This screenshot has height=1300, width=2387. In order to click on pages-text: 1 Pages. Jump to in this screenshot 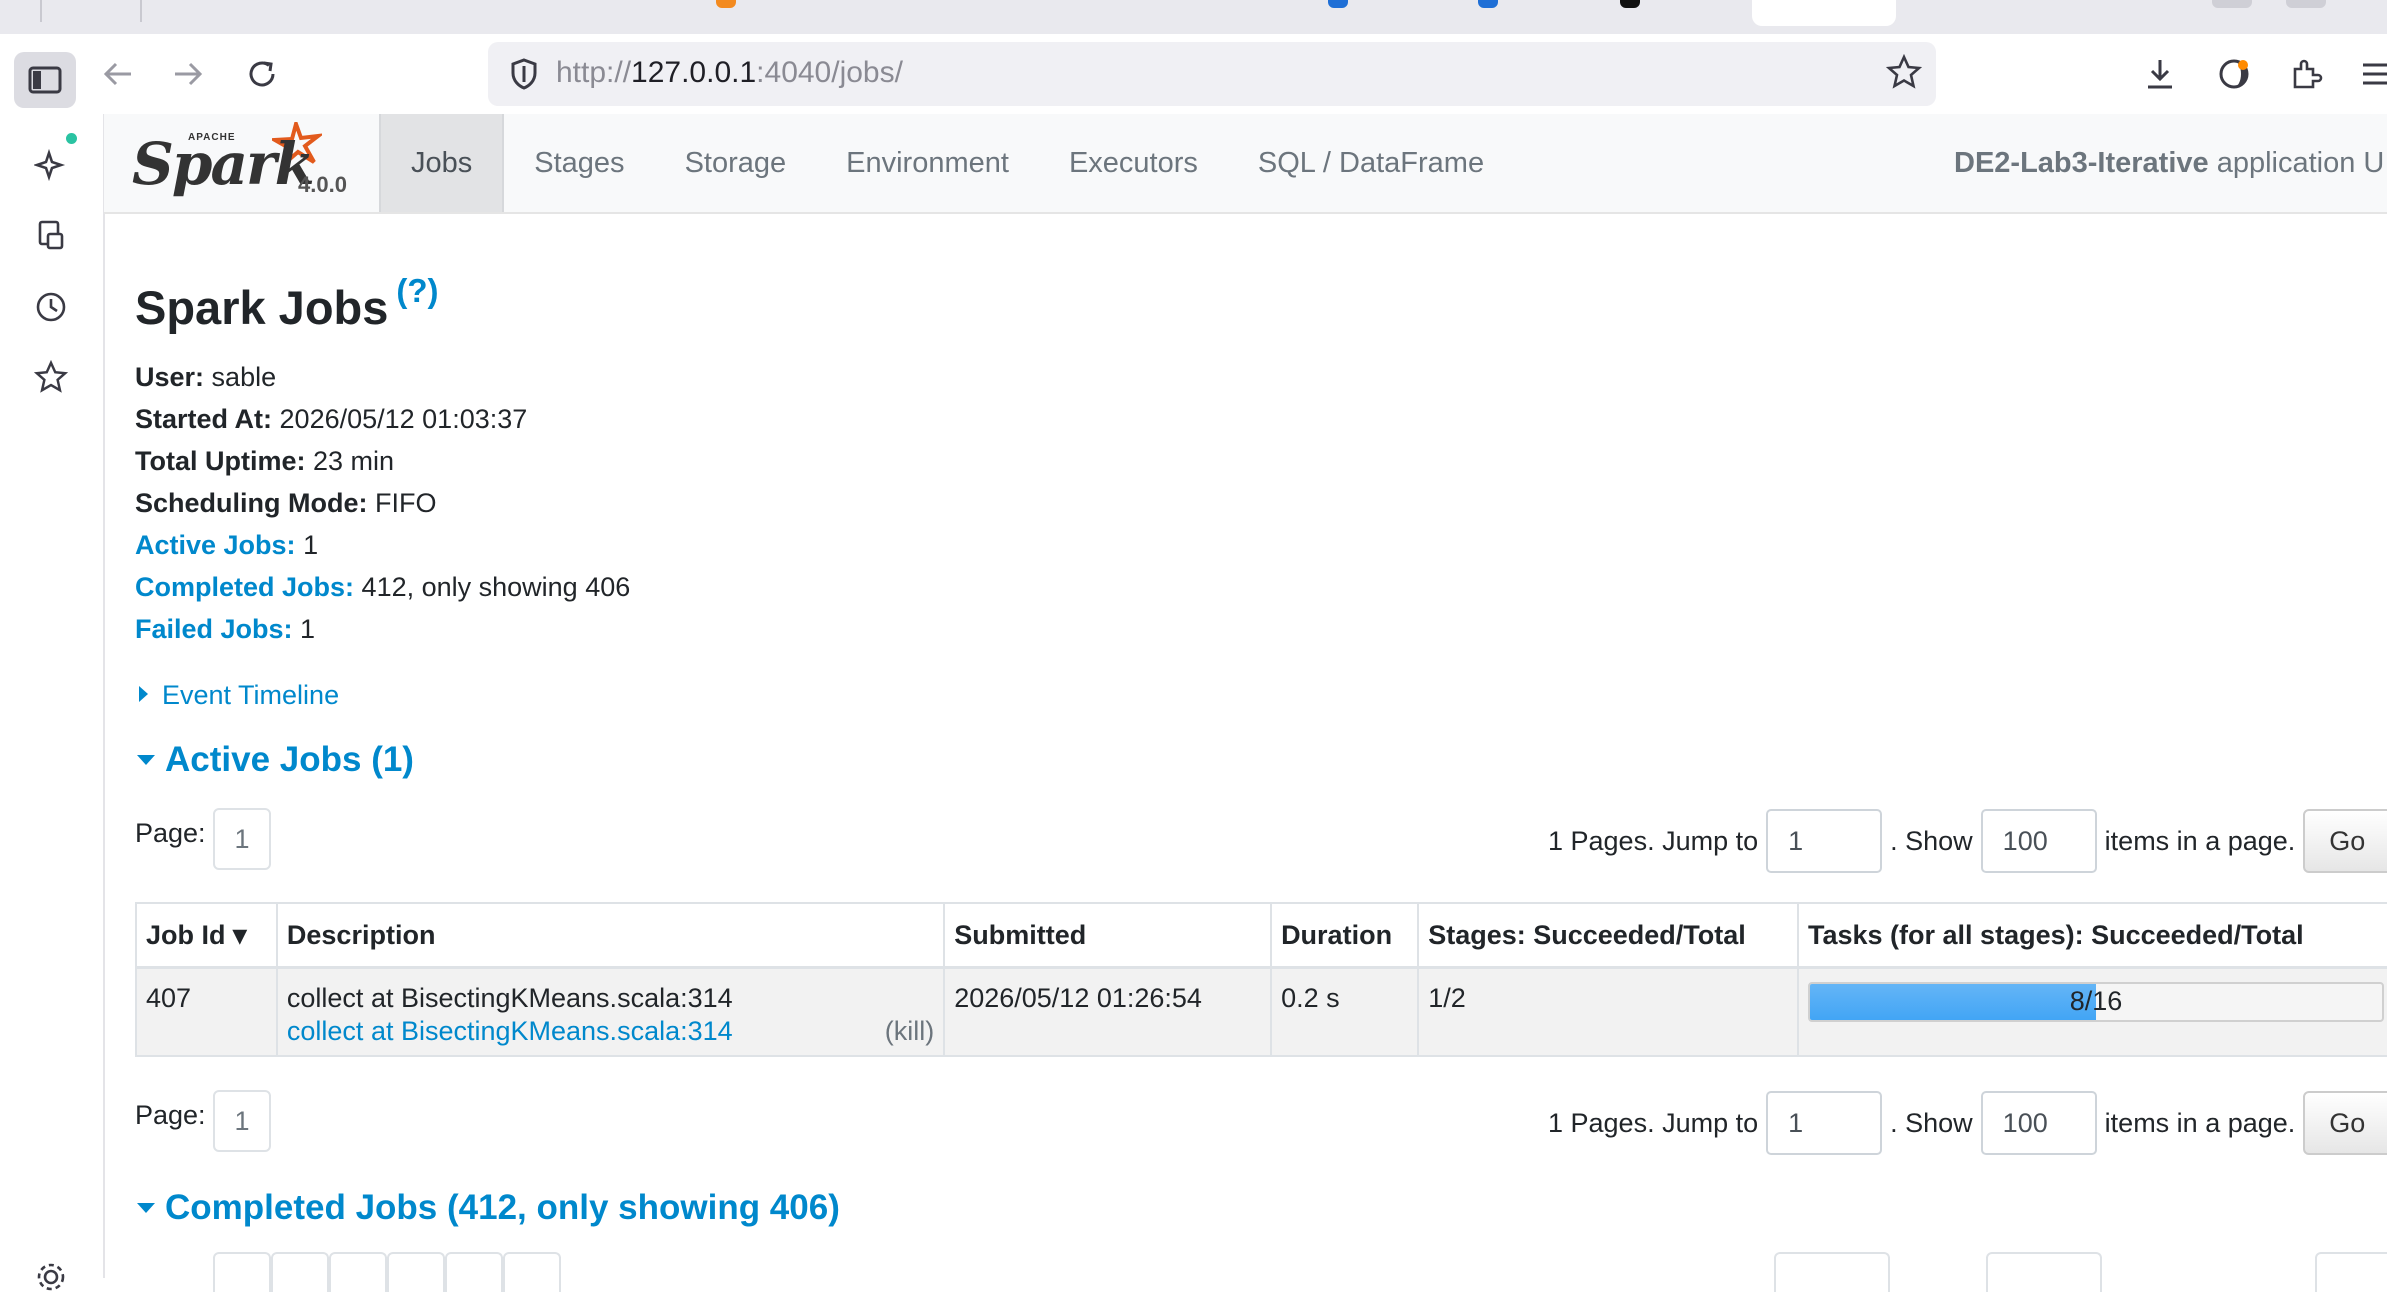, I will do `click(1653, 1122)`.